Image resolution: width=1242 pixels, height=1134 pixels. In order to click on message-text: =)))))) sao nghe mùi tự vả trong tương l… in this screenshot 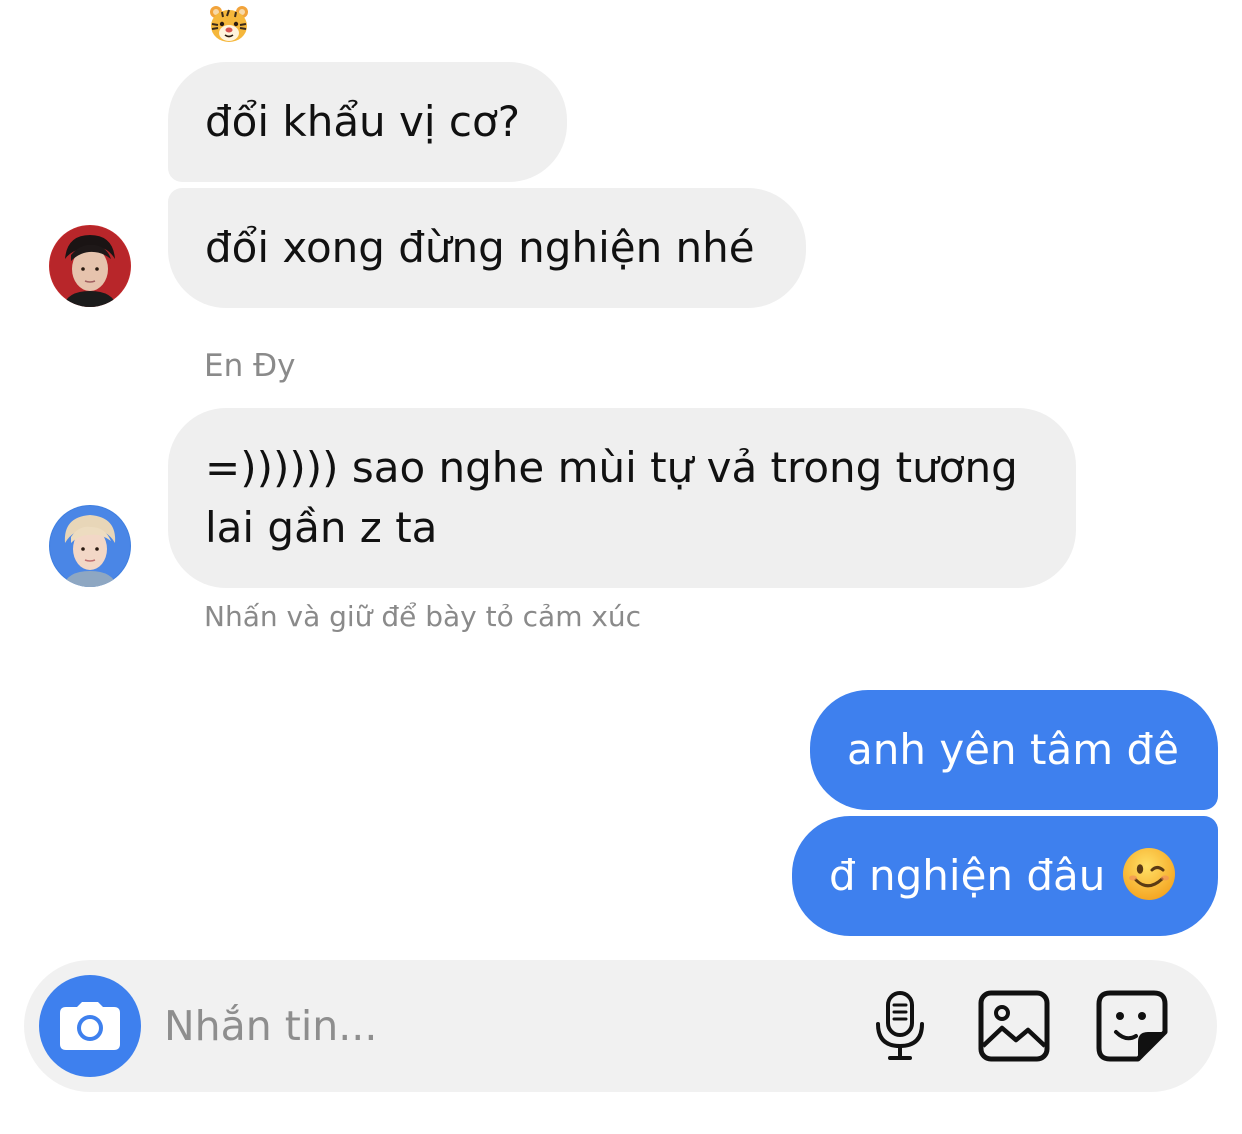, I will do `click(611, 497)`.